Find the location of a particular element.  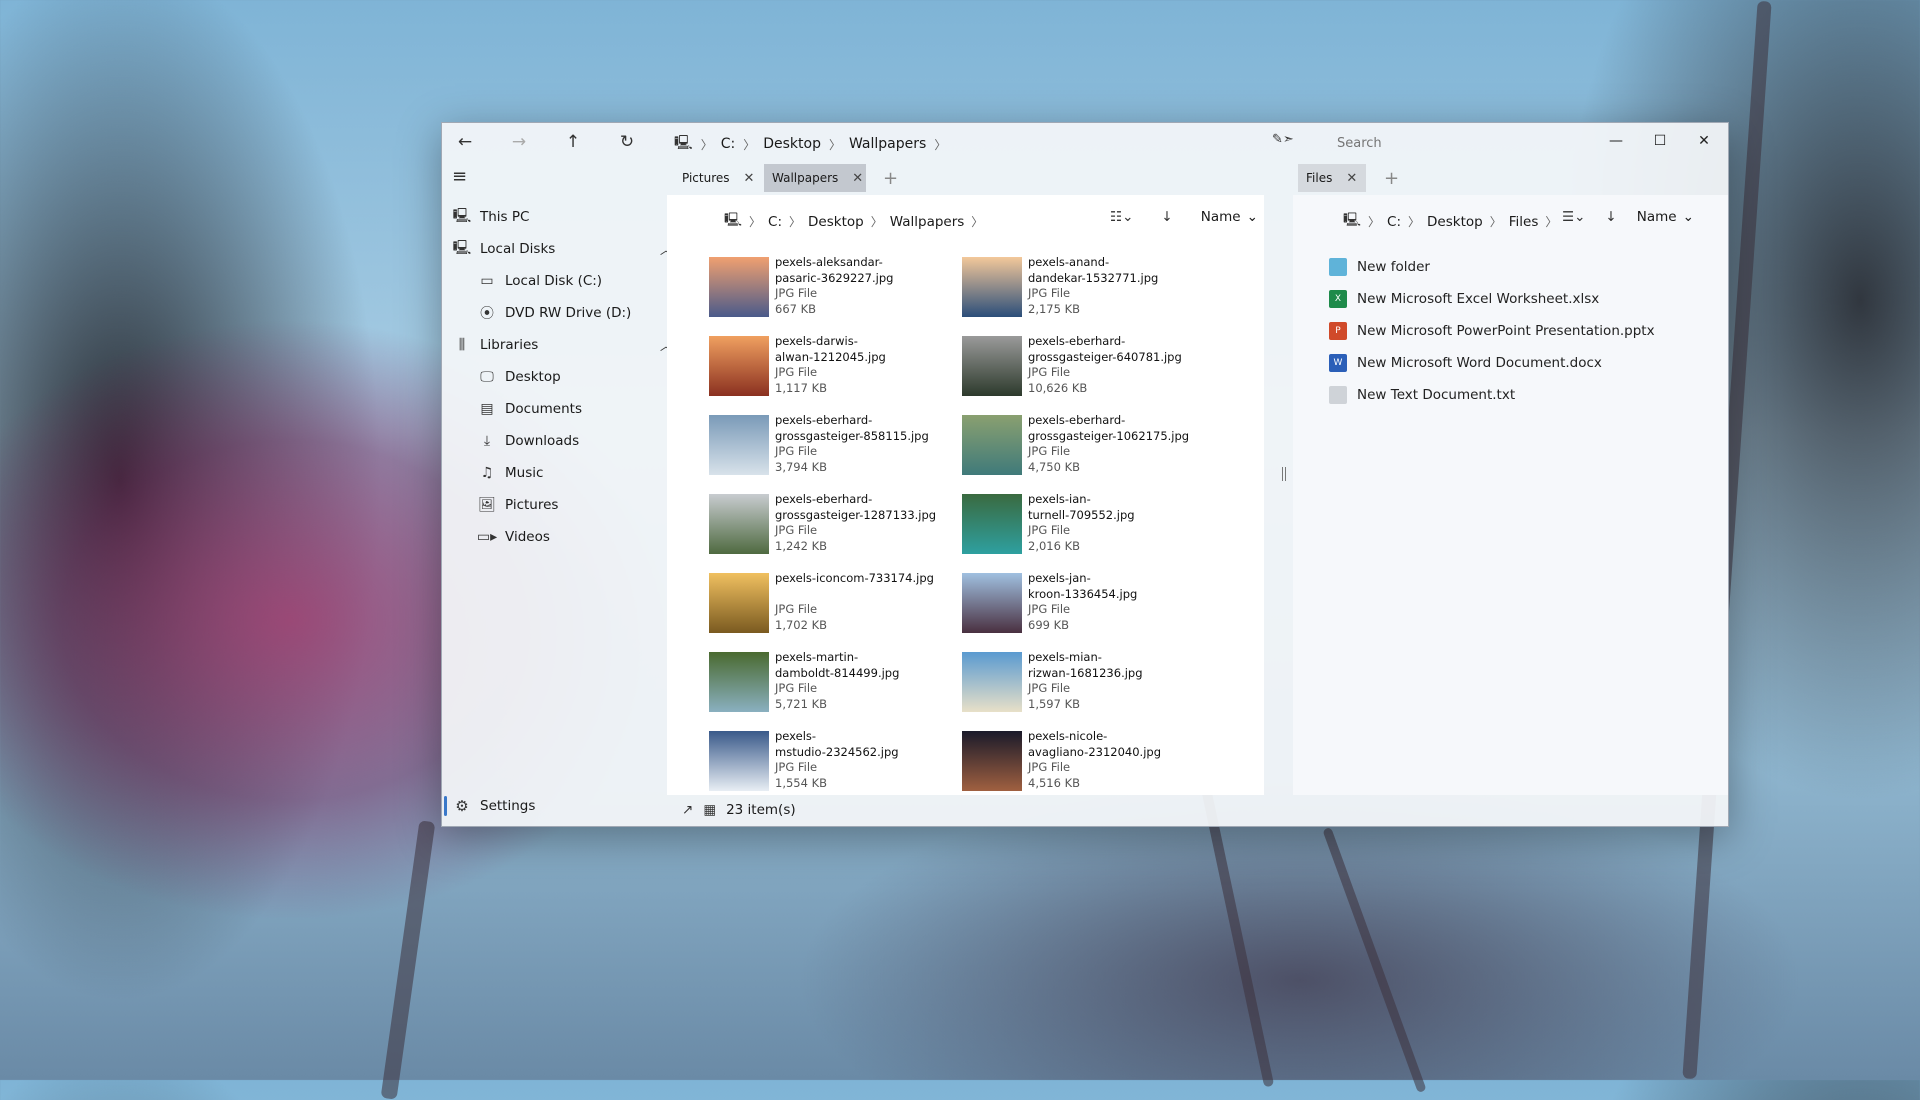

address-breadcrumb: 🖳 〉 C: 〉 Desktop 〉 Wallpapers 〉 is located at coordinates (810, 144).